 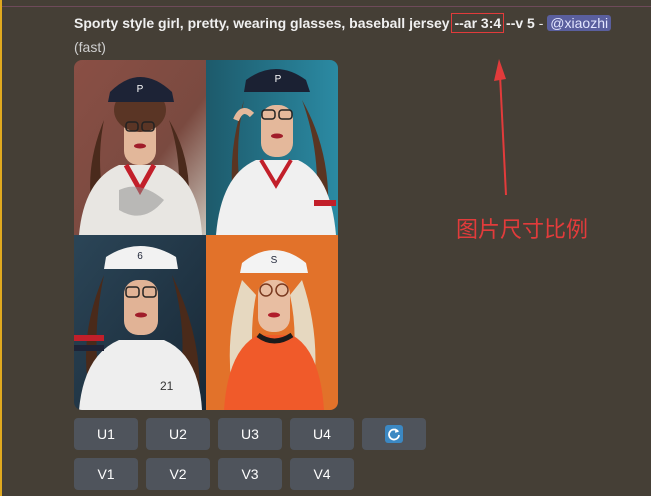 What do you see at coordinates (274, 260) in the screenshot?
I see `cap-letter-4: S` at bounding box center [274, 260].